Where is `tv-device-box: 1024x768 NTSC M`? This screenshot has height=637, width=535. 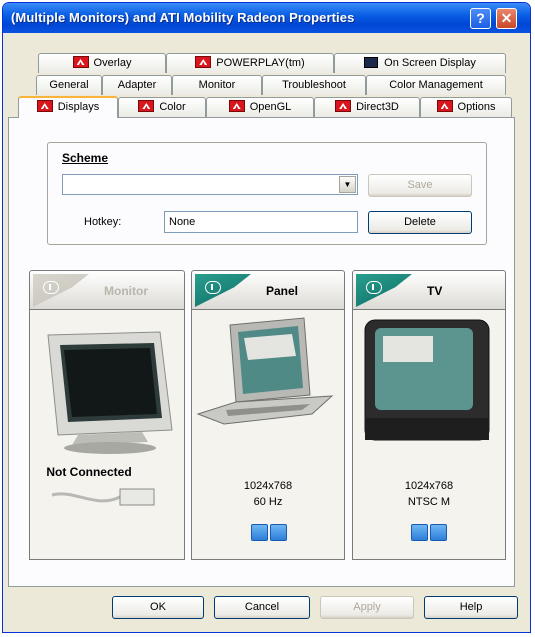
tv-device-box: 1024x768 NTSC M is located at coordinates (429, 435).